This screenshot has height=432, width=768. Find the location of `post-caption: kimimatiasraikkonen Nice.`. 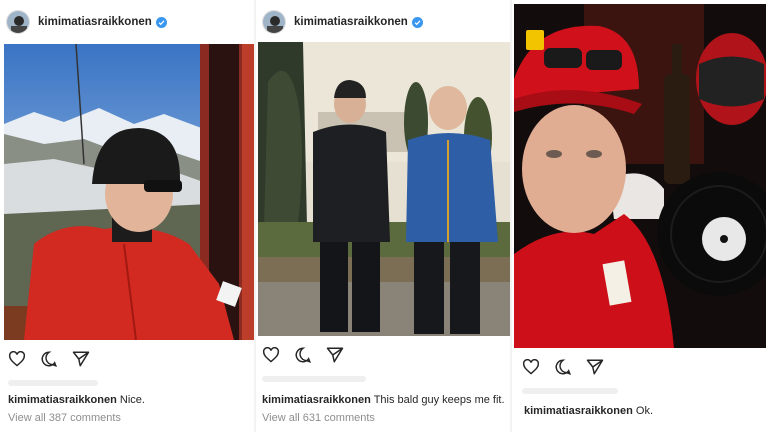

post-caption: kimimatiasraikkonen Nice. is located at coordinates (76, 400).